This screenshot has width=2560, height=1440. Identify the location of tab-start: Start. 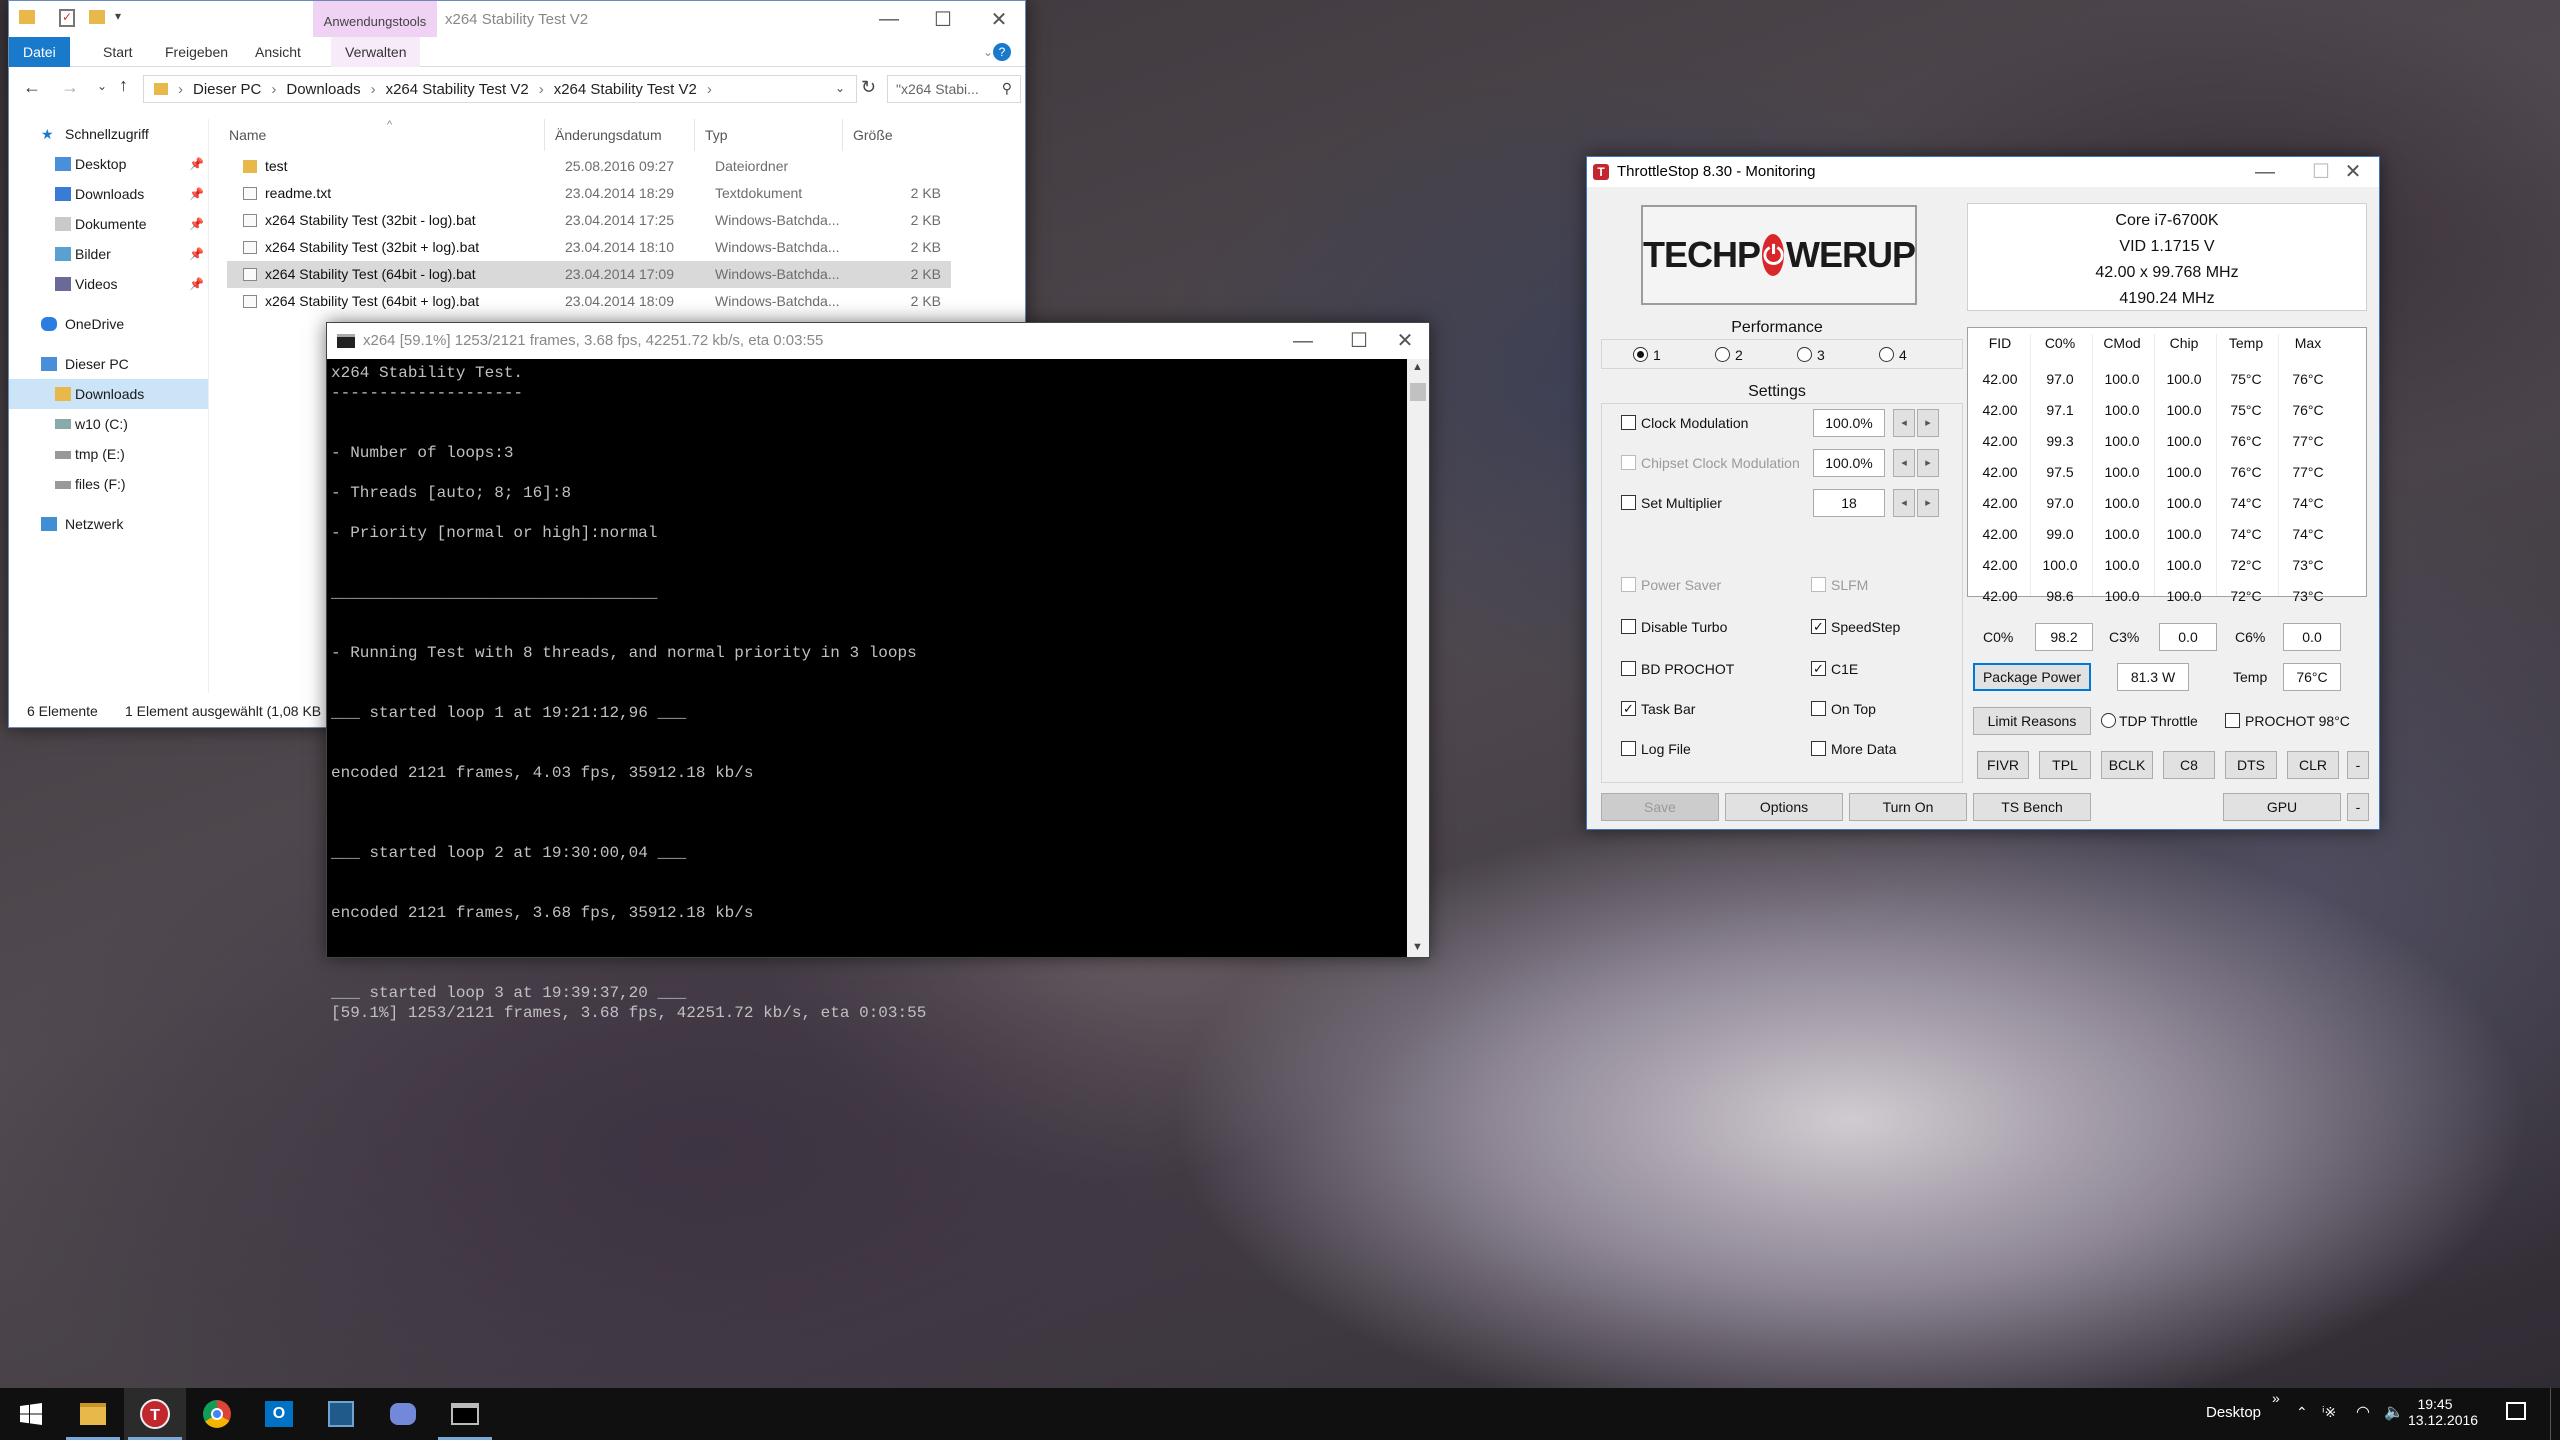
(118, 52).